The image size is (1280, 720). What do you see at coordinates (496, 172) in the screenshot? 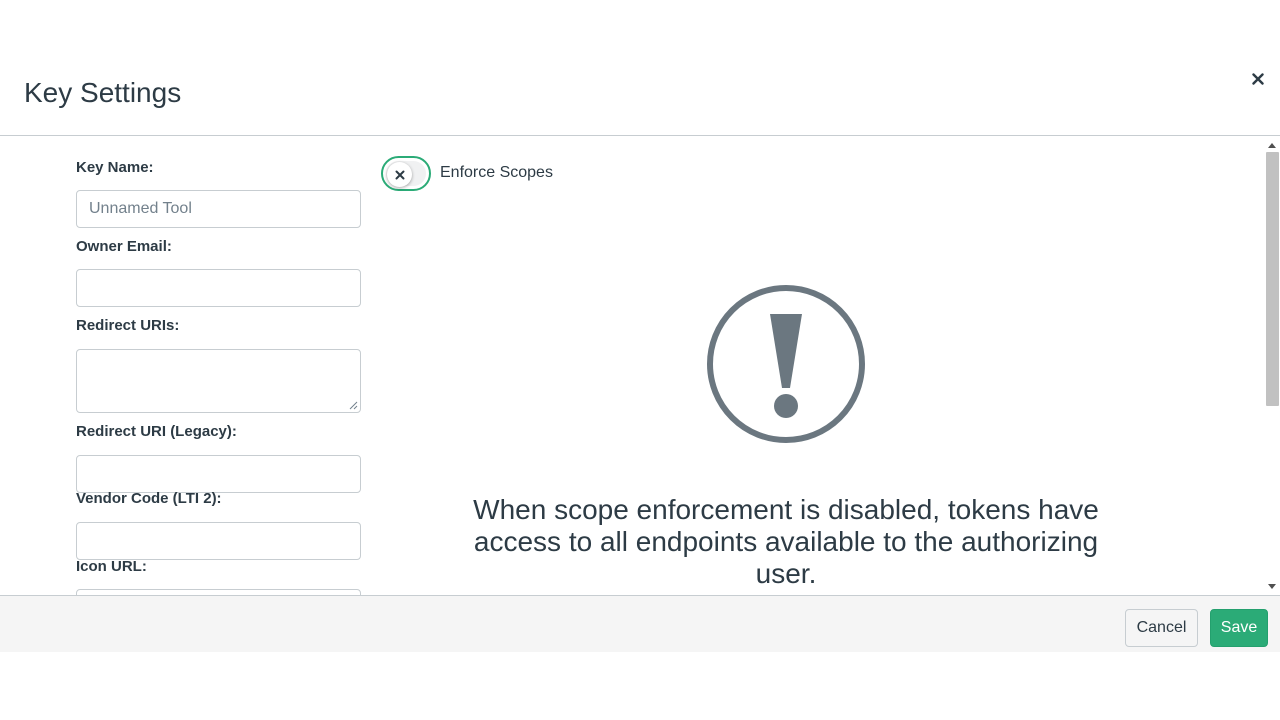
I see `enforce-scopes-label: Enforce Scopes` at bounding box center [496, 172].